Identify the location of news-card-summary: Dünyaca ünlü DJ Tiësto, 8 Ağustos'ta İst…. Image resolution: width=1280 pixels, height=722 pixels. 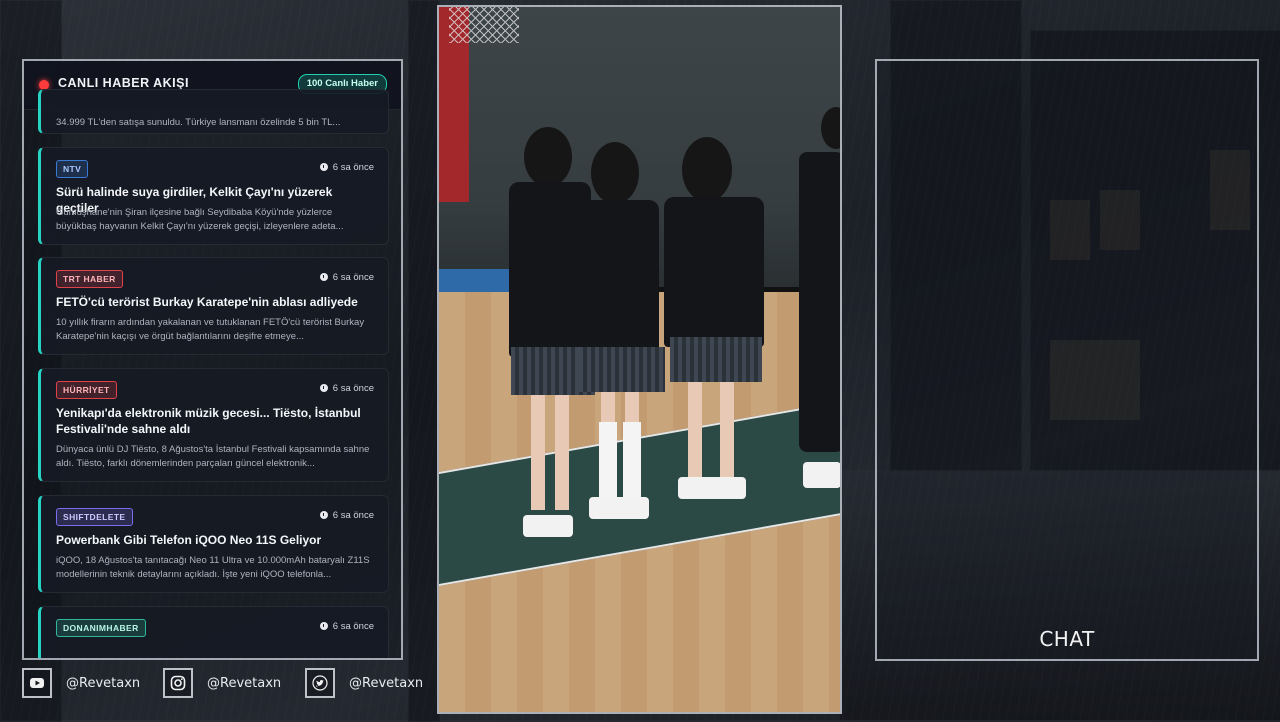
(213, 456).